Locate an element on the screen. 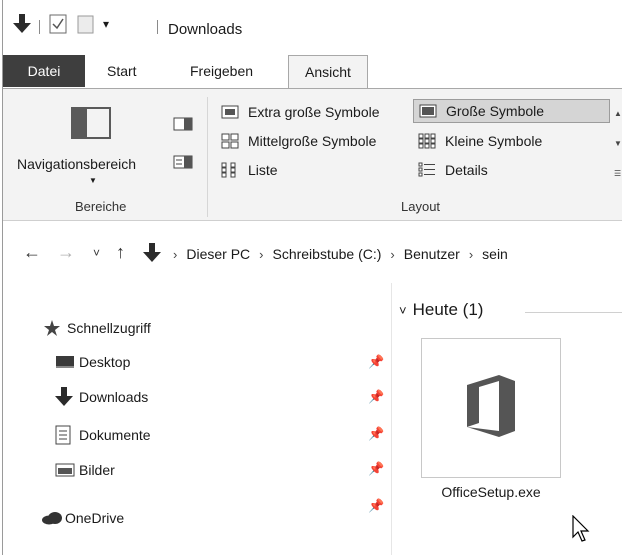 Image resolution: width=622 pixels, height=555 pixels. desktop-icon is located at coordinates (67, 362).